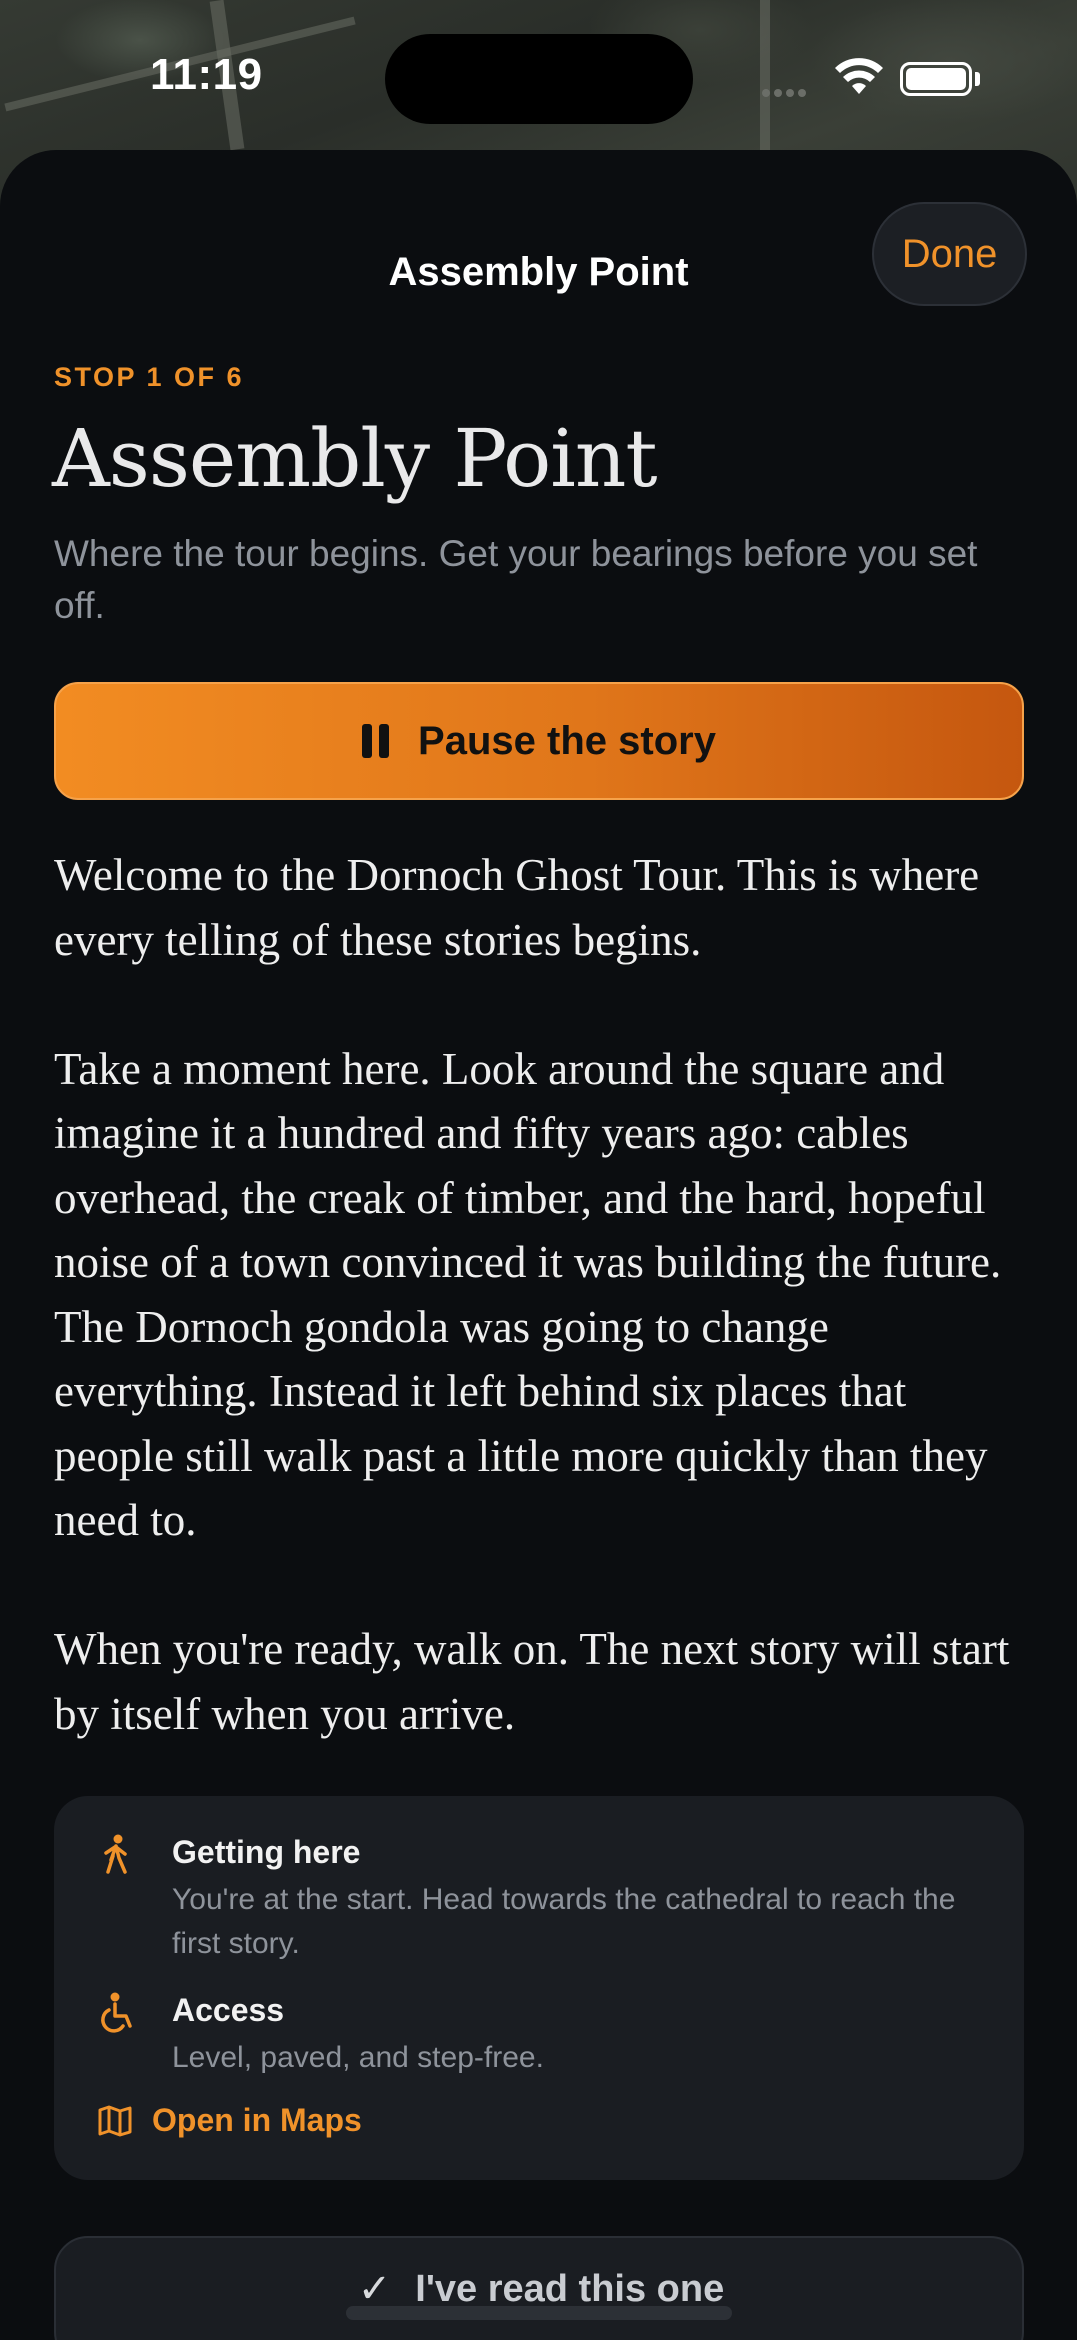 This screenshot has width=1077, height=2340. What do you see at coordinates (539, 79) in the screenshot?
I see `dynamic-island` at bounding box center [539, 79].